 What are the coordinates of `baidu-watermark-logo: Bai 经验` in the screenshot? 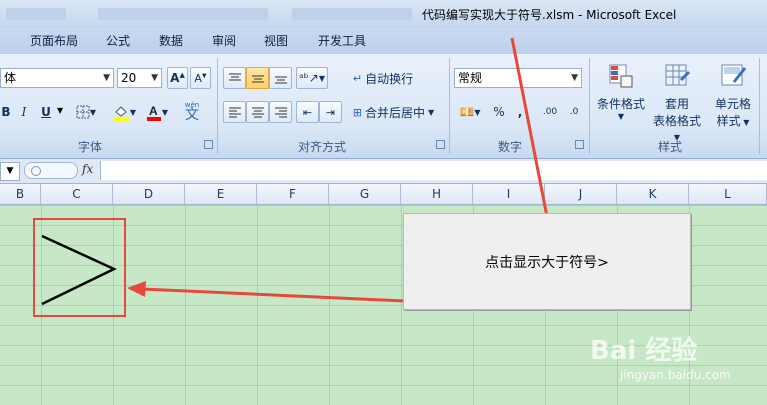 It's located at (644, 351).